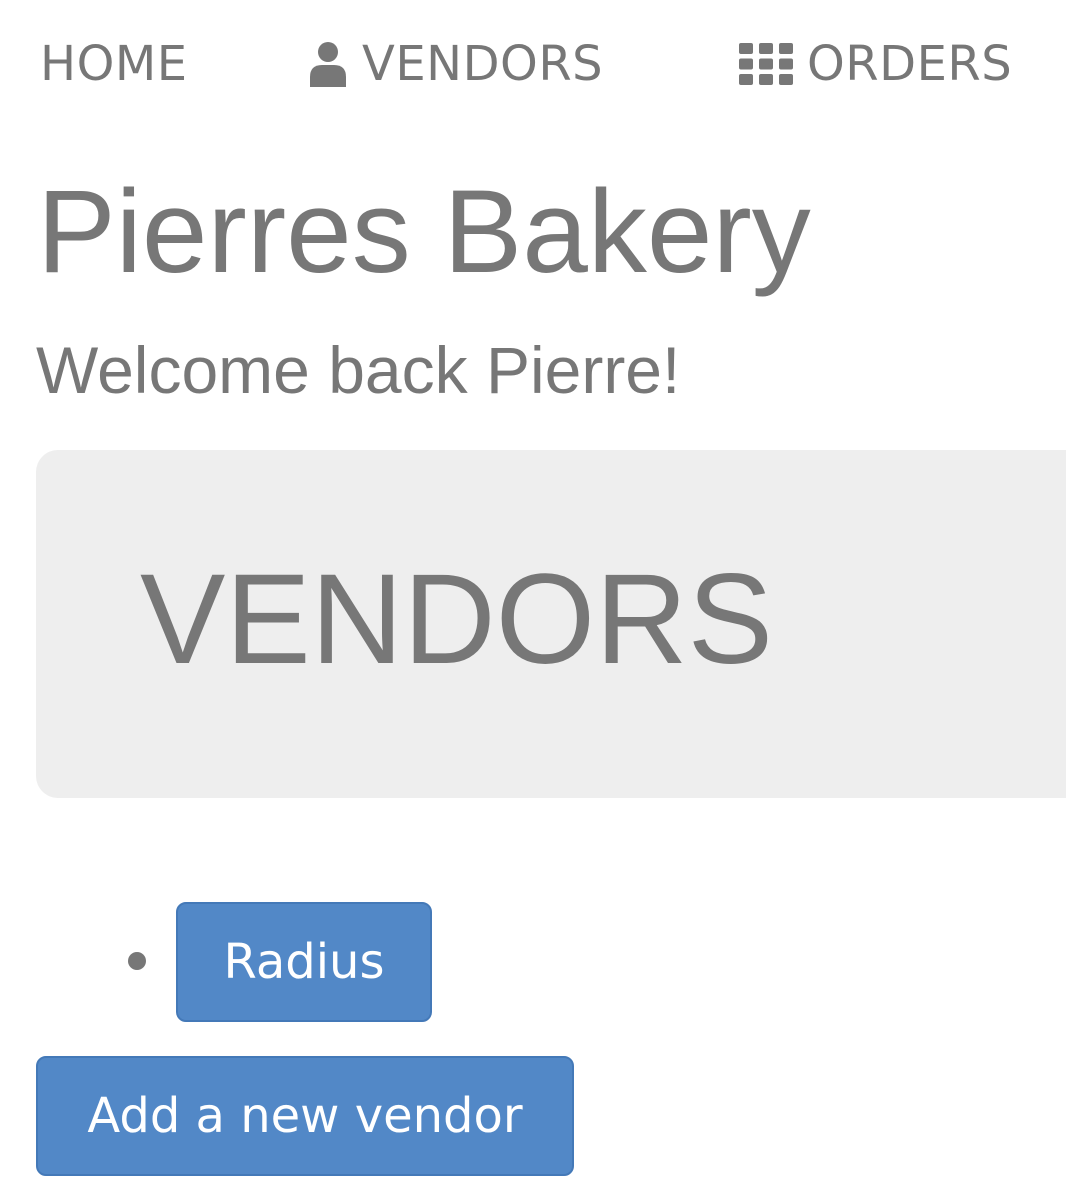  I want to click on nav-vendors-link: VENDORS, so click(455, 64).